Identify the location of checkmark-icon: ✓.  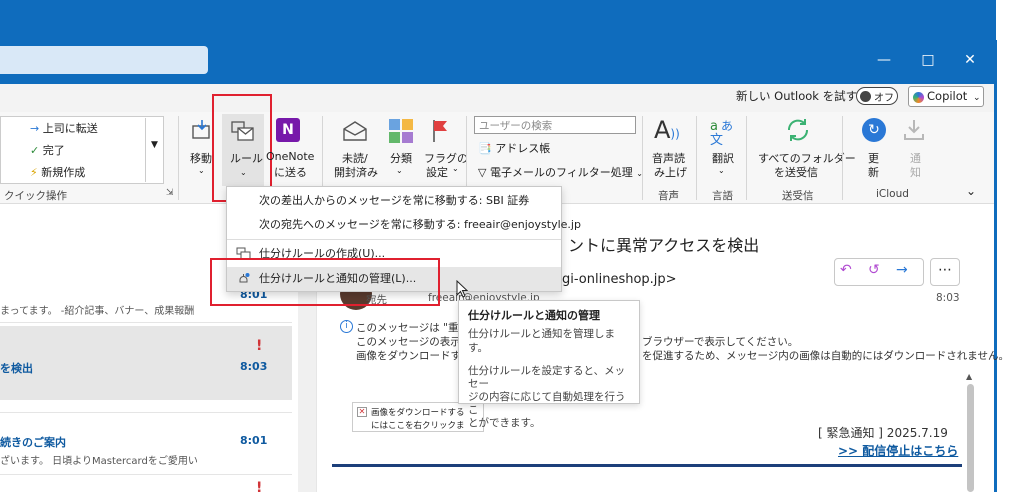
(35, 150).